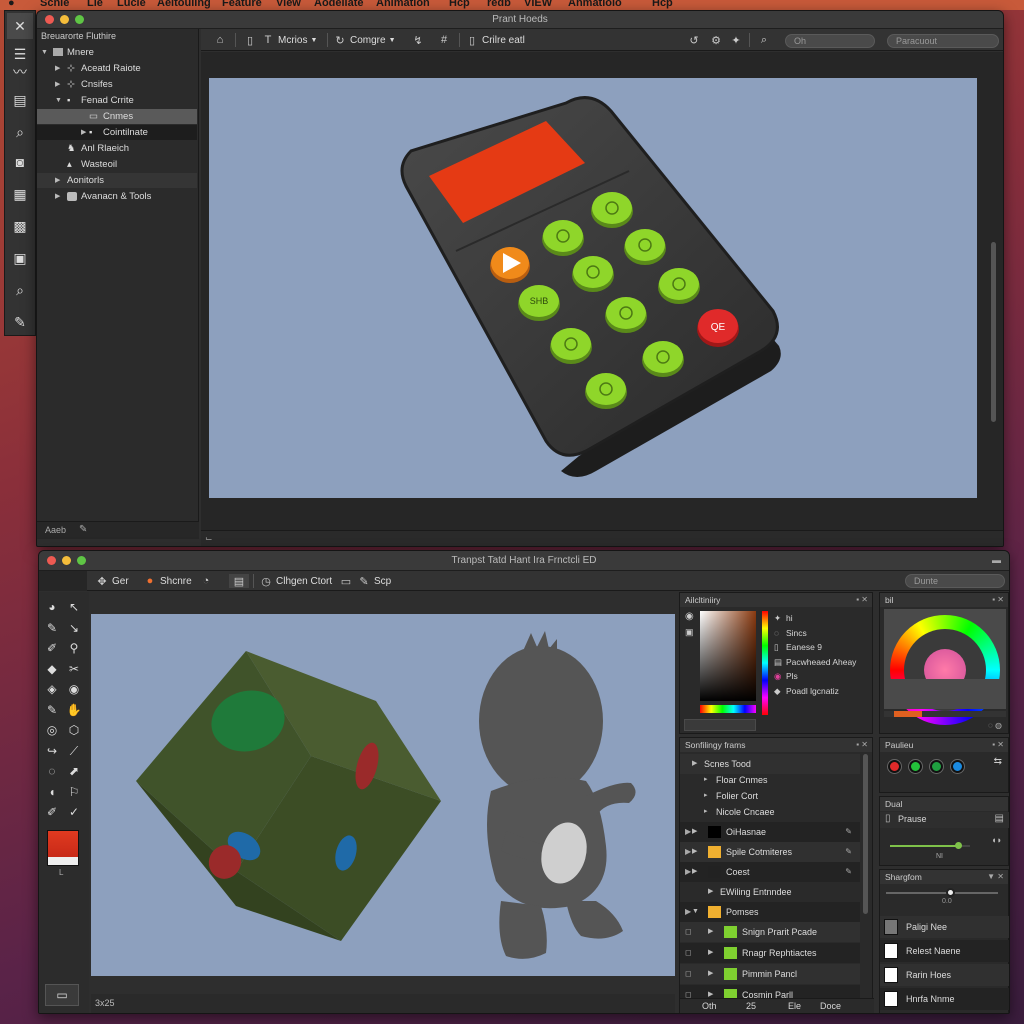 The width and height of the screenshot is (1024, 1024). I want to click on arrow-tool-icon: ⬈, so click(74, 771).